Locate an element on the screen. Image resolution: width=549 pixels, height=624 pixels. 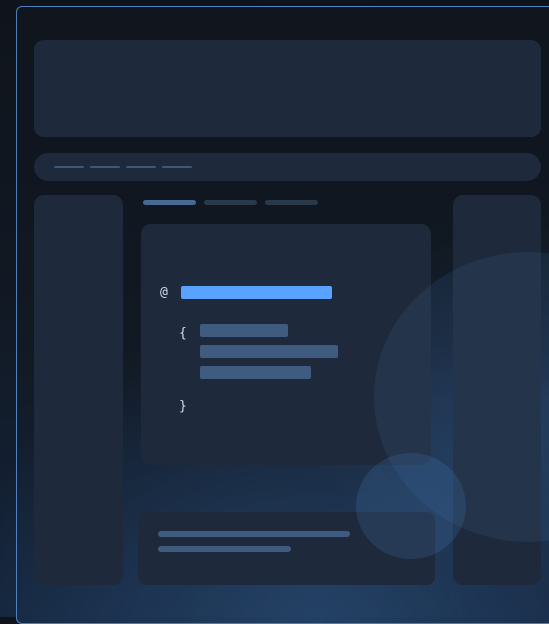
bottom-info-card is located at coordinates (286, 548).